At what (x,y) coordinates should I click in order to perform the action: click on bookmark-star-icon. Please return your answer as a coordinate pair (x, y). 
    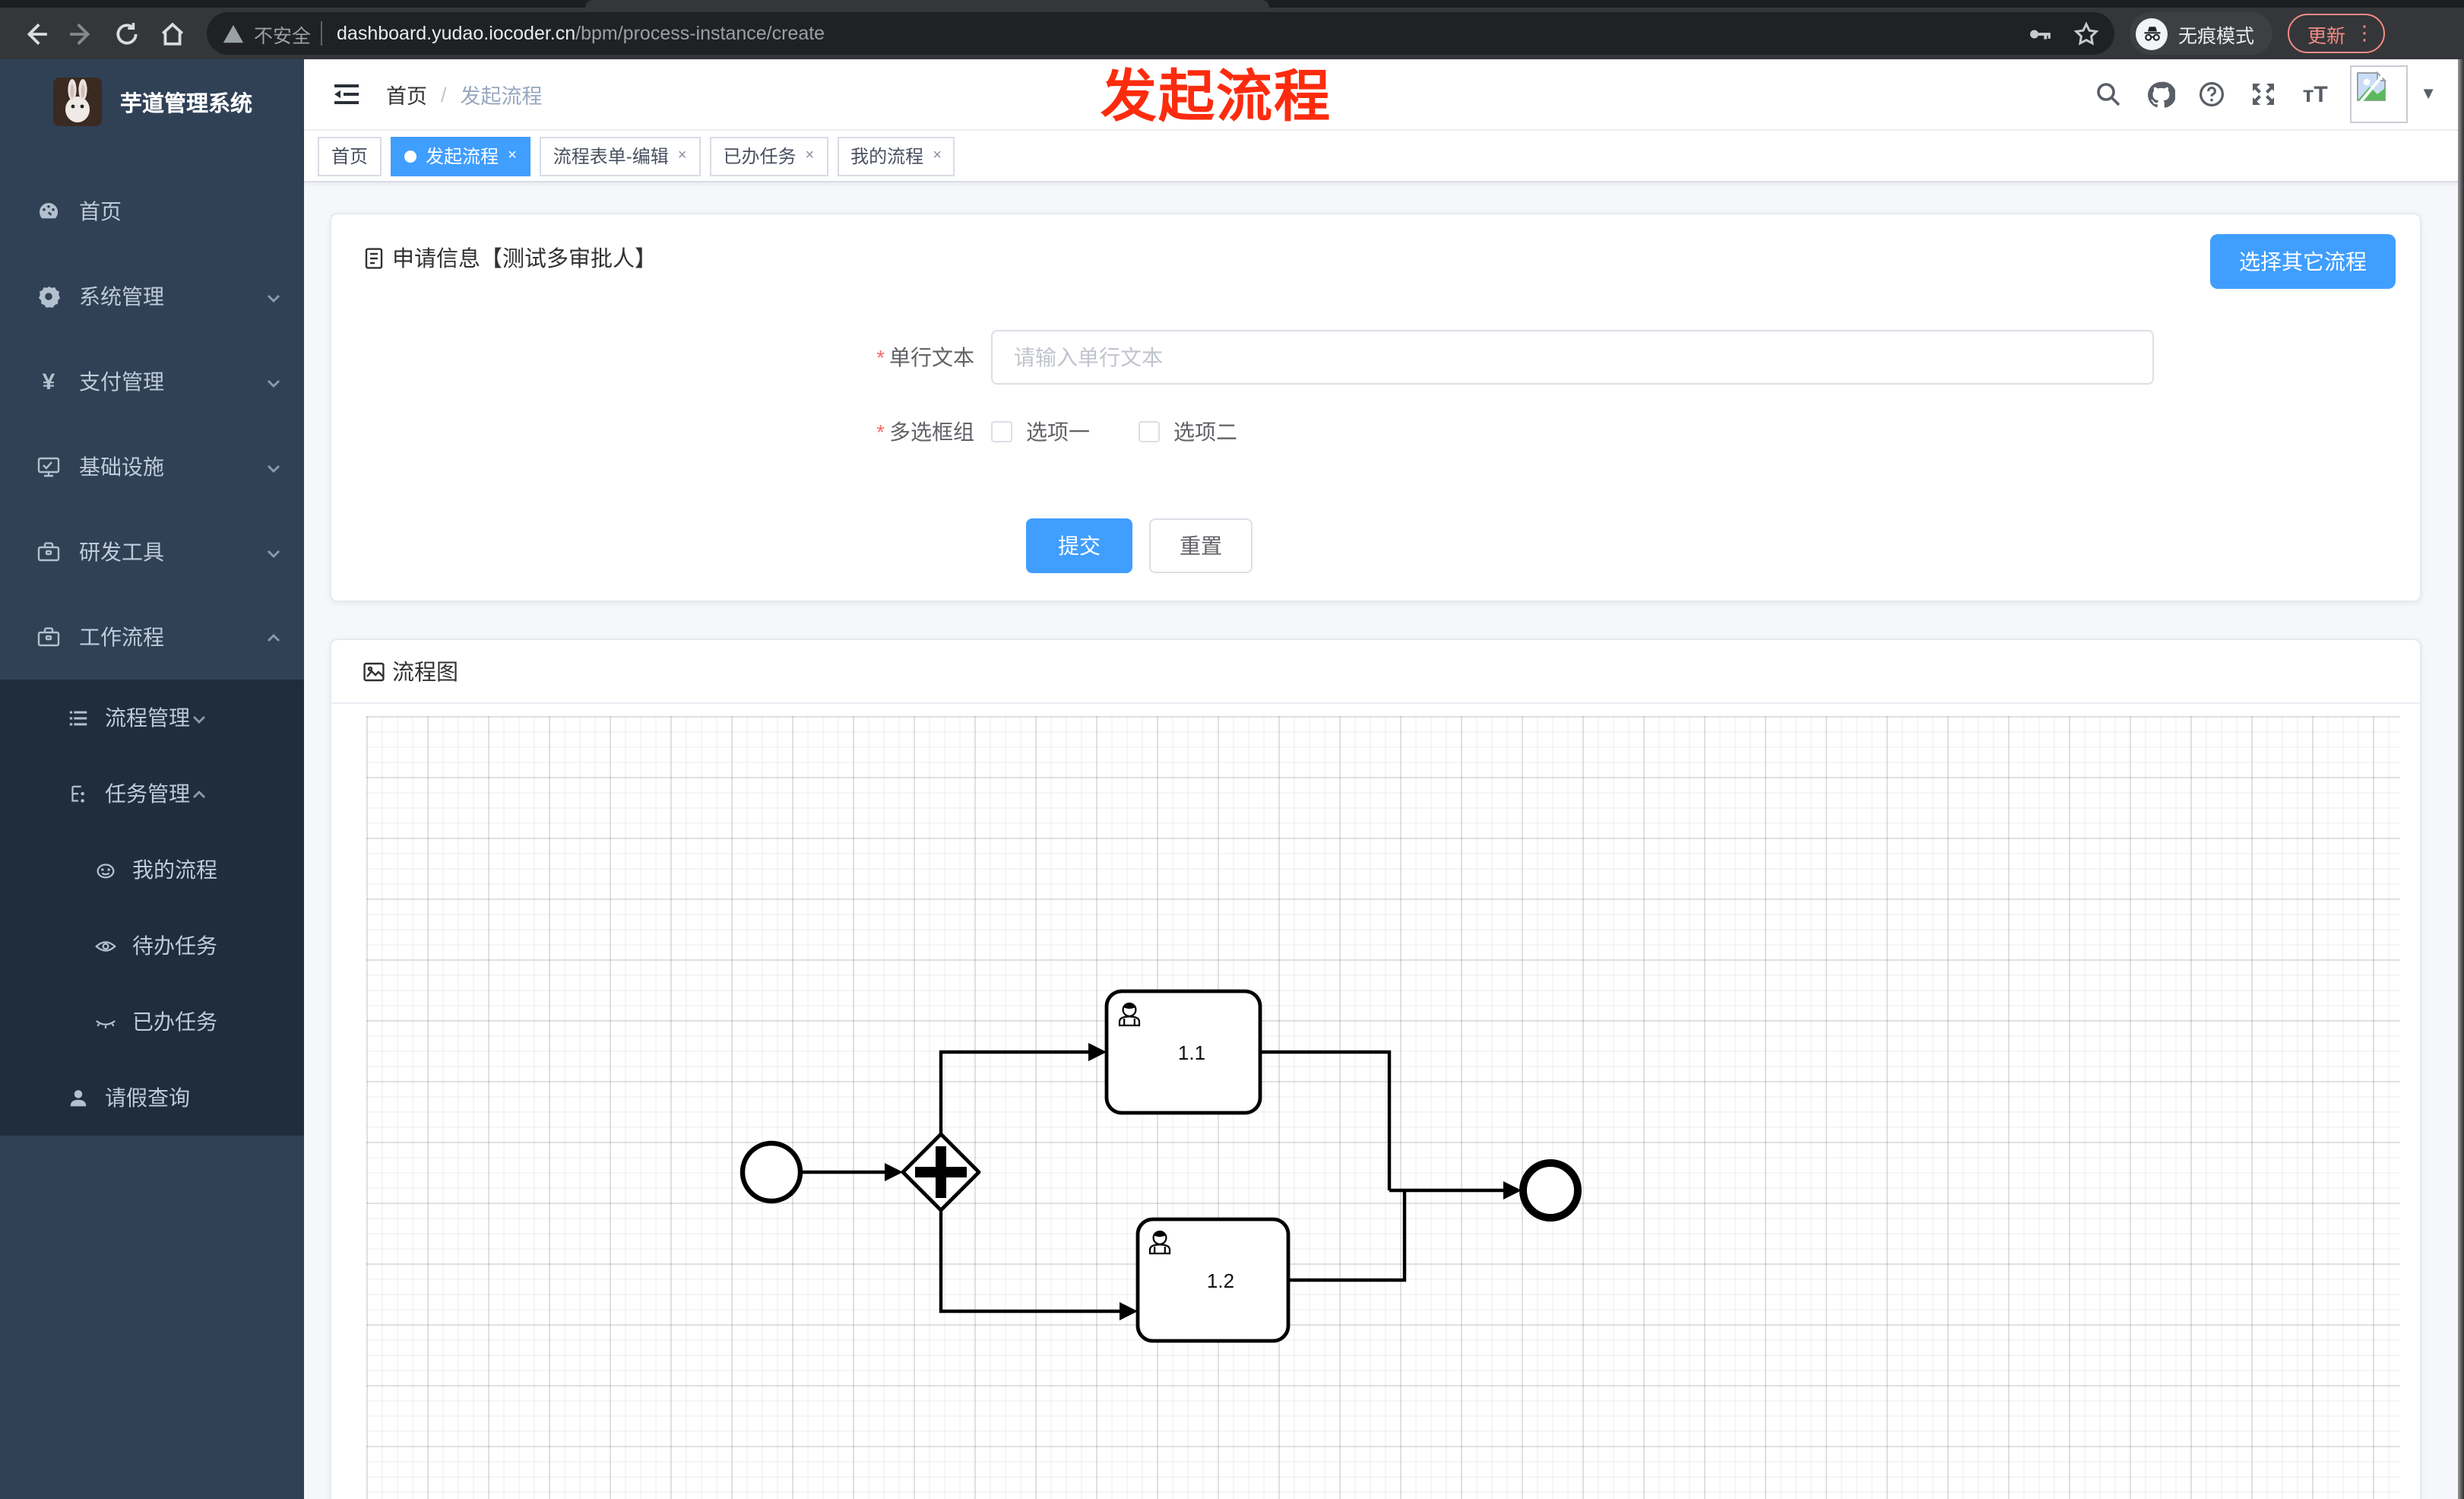
    Looking at the image, I should click on (2086, 33).